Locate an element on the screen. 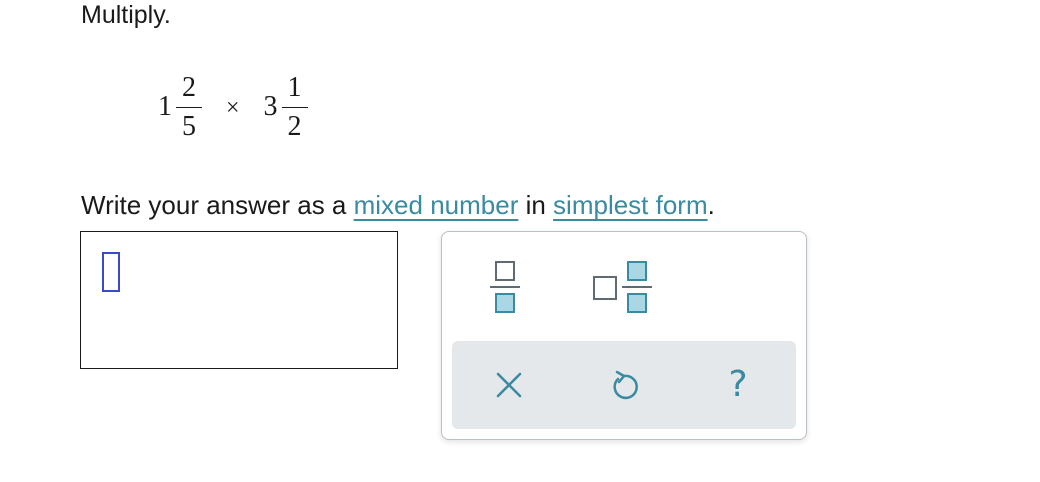  left-denominator: 5 is located at coordinates (189, 126).